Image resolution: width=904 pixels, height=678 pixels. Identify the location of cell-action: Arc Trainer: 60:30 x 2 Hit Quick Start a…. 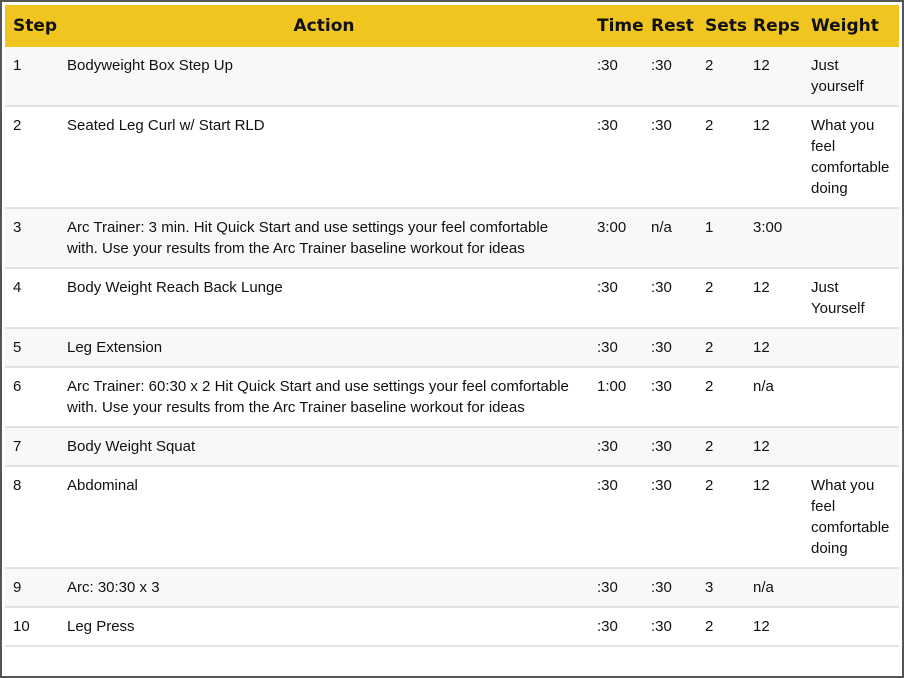
(324, 397).